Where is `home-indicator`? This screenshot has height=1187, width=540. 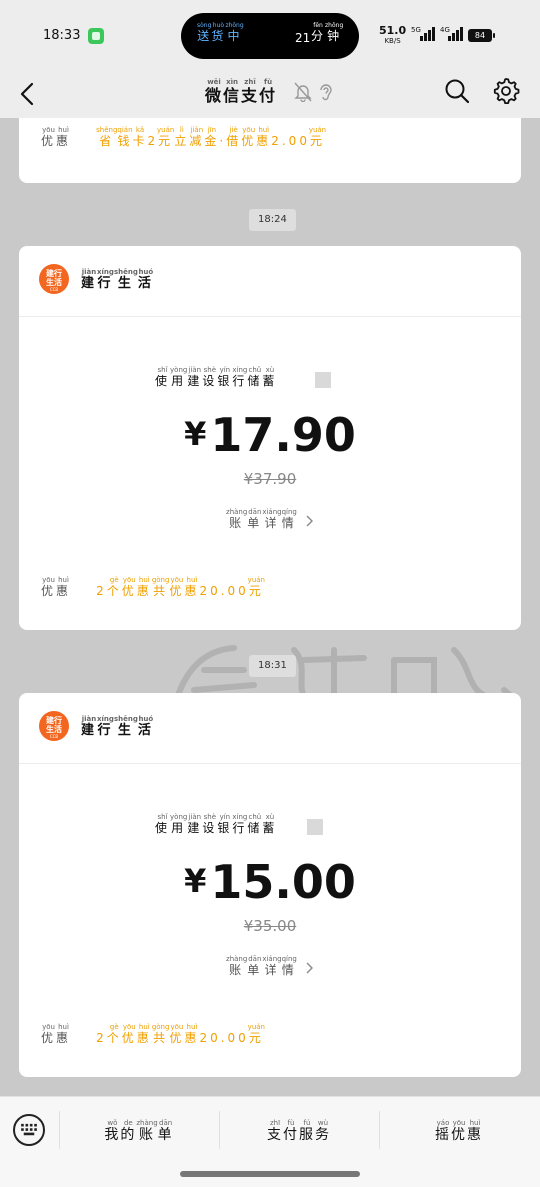
home-indicator is located at coordinates (270, 1174).